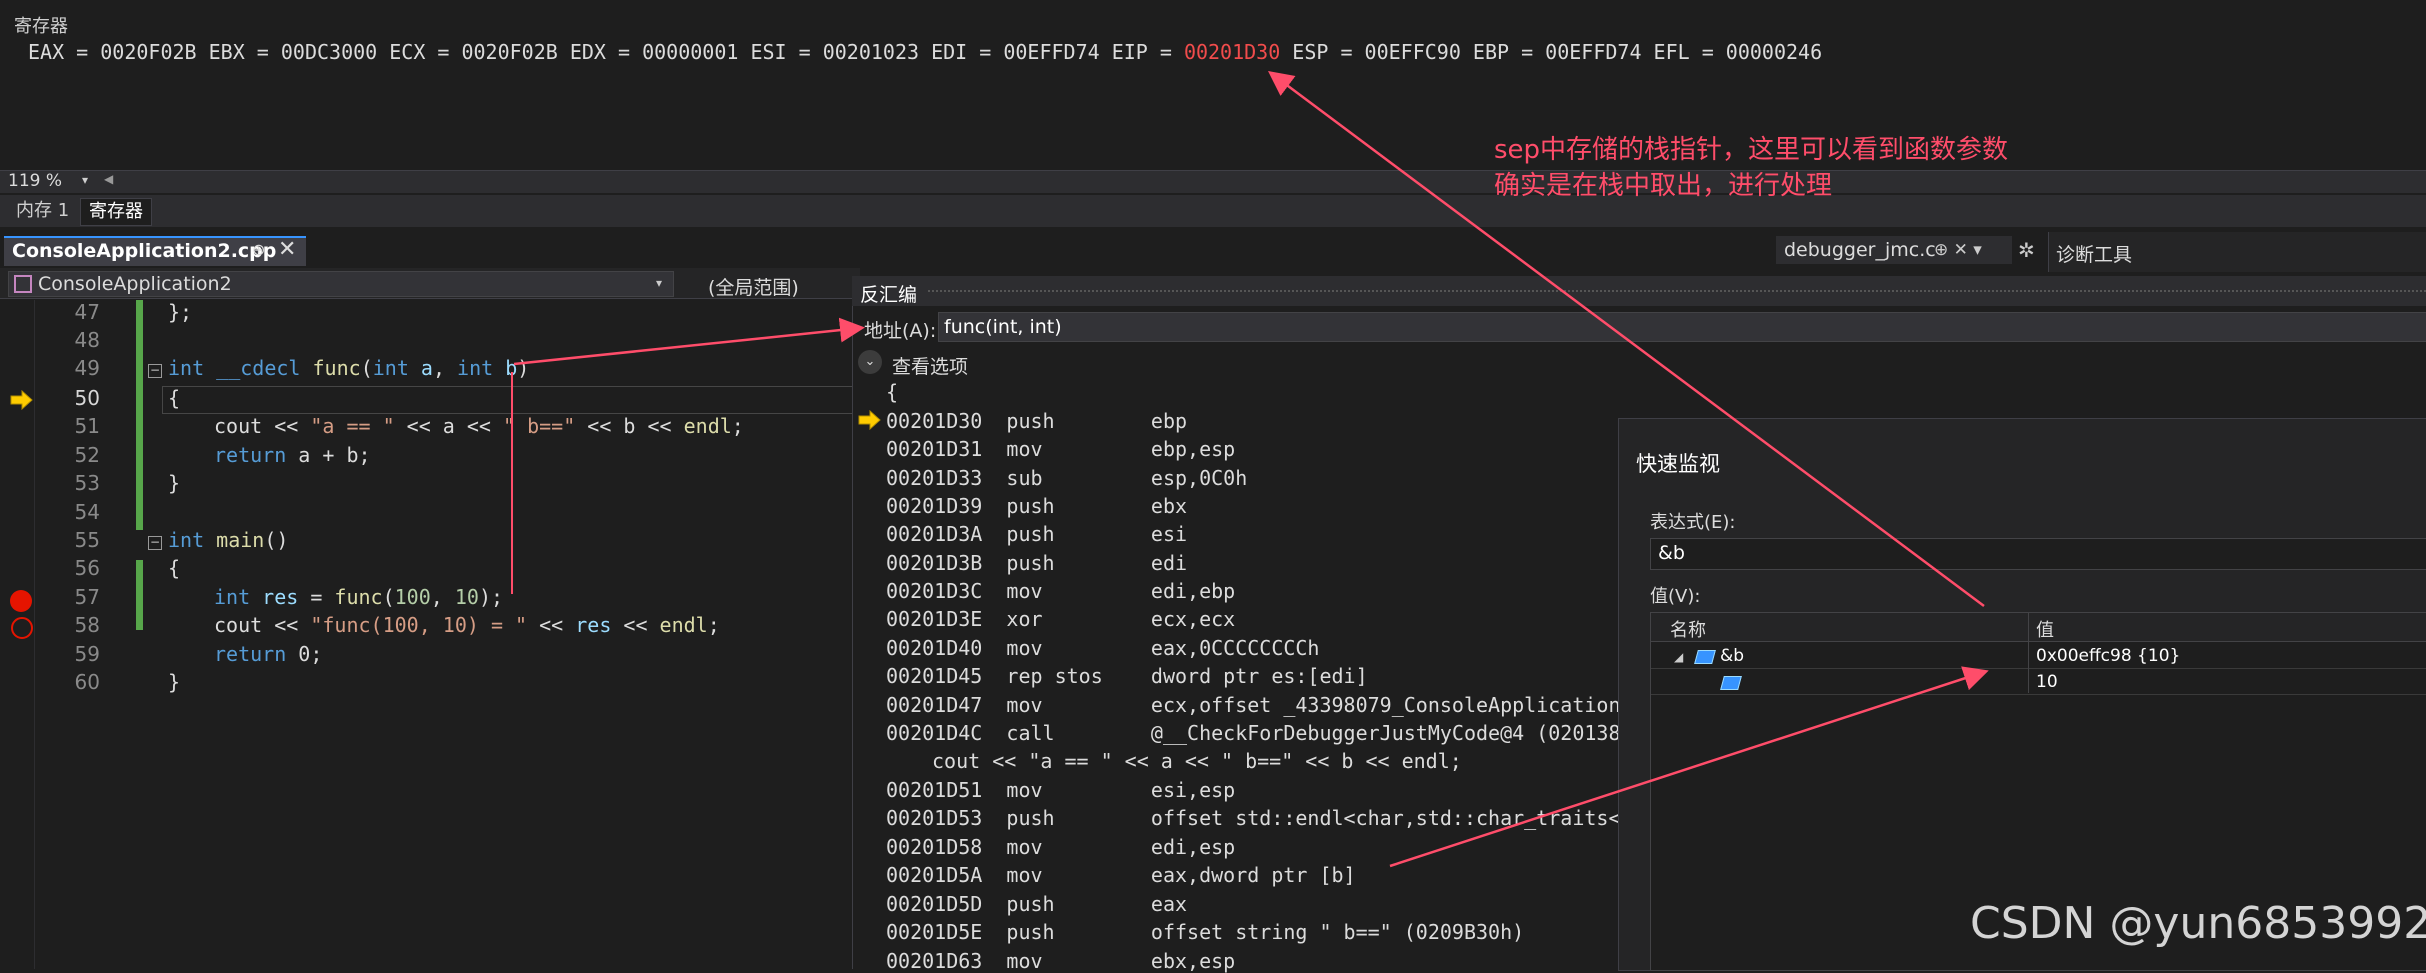 This screenshot has width=2426, height=973. Describe the element at coordinates (1689, 767) in the screenshot. I see `arrow-to-watch-value` at that location.